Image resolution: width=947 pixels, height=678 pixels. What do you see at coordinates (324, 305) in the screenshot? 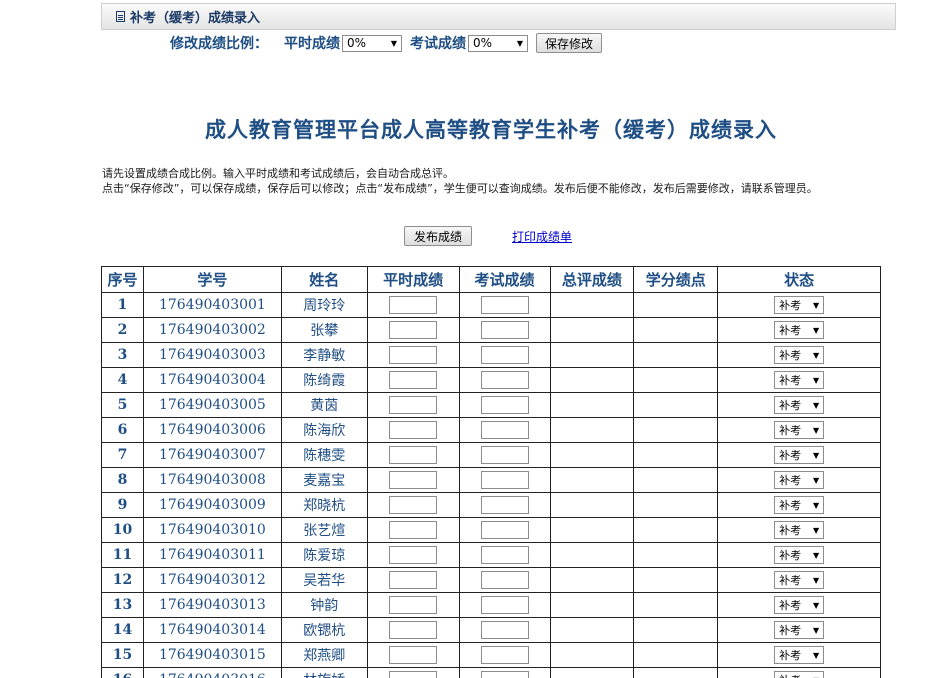
I see `row-student-name: 周玲玲` at bounding box center [324, 305].